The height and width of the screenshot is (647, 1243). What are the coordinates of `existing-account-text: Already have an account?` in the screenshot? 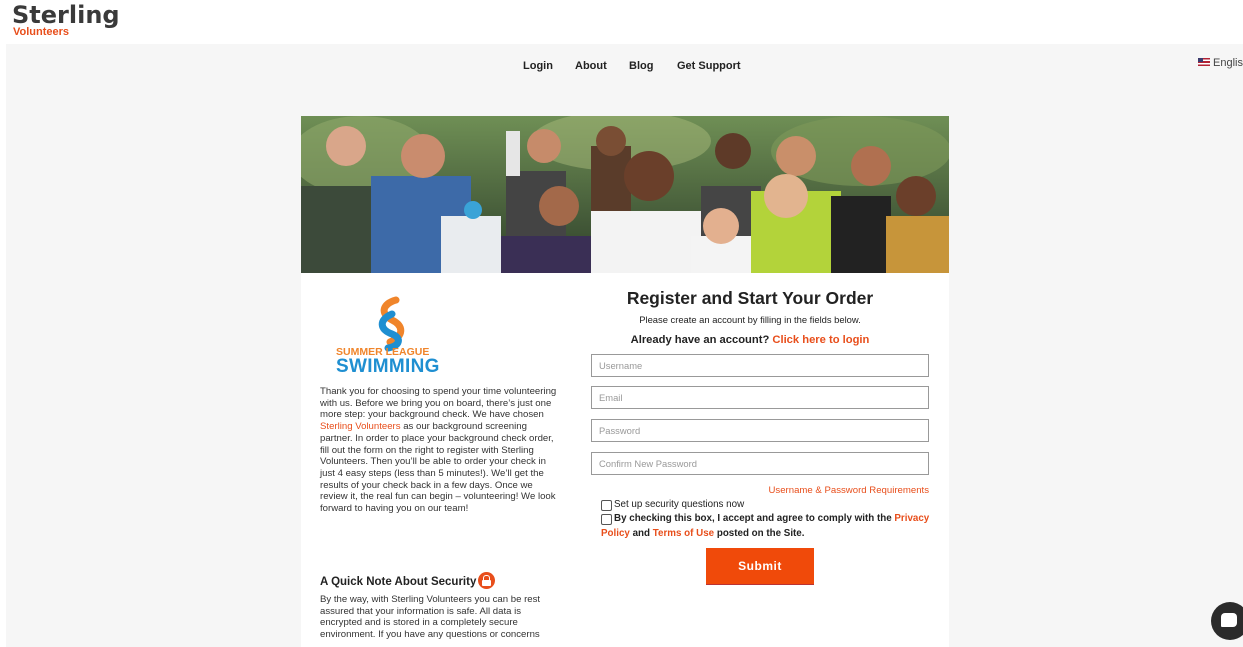 It's located at (700, 340).